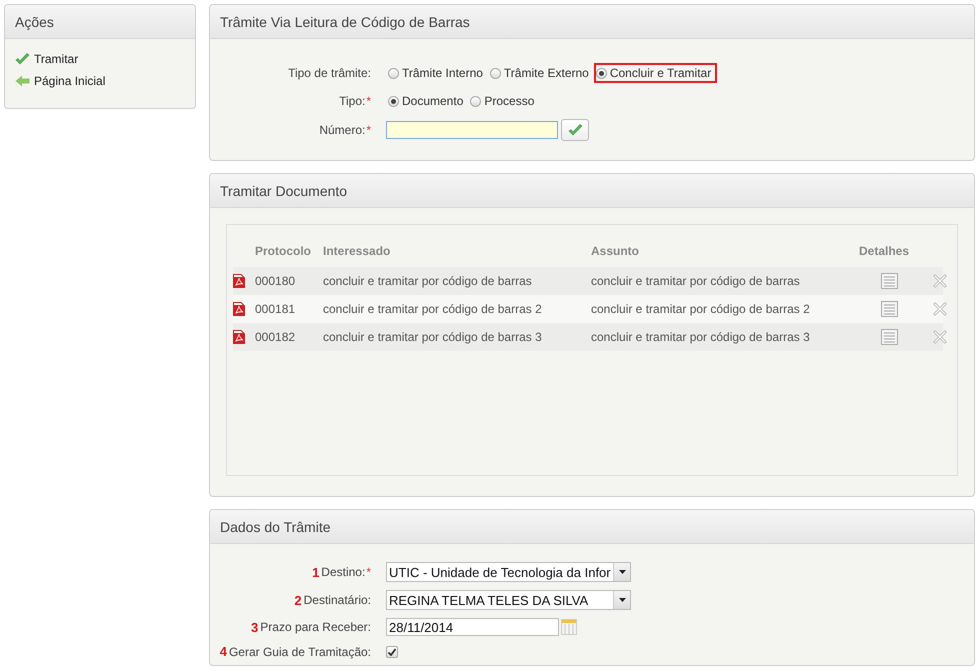  I want to click on column-header: Detalhes, so click(884, 251).